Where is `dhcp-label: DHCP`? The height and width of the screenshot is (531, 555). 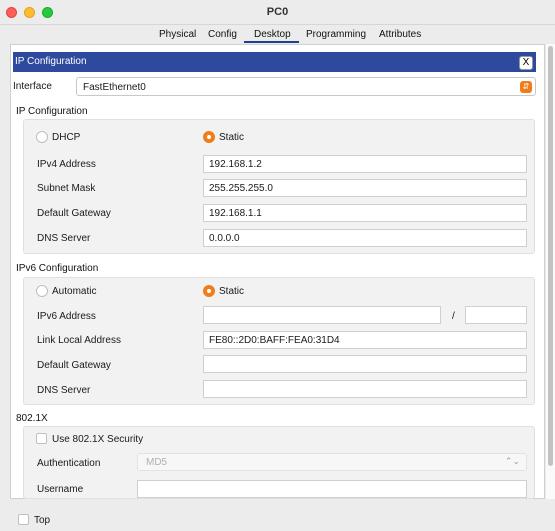 dhcp-label: DHCP is located at coordinates (66, 137).